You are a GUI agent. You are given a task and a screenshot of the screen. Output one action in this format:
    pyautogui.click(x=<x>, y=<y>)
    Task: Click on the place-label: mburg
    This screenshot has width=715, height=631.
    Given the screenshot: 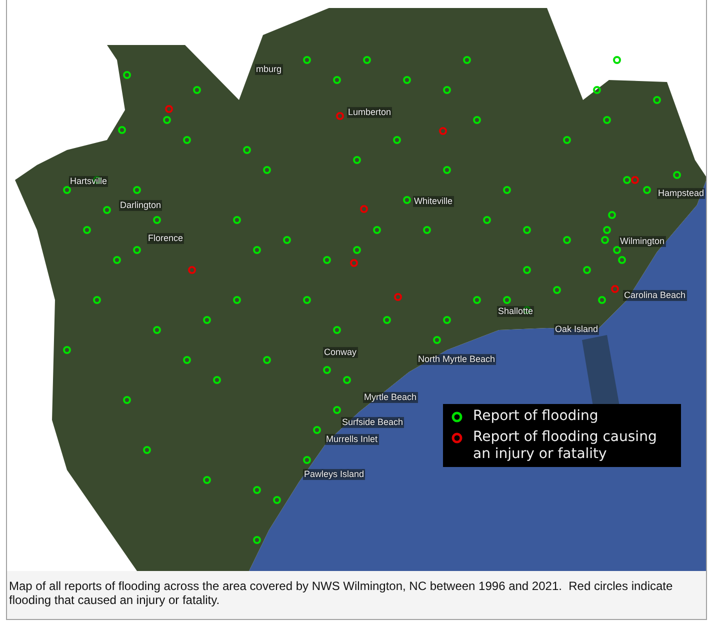 What is the action you would take?
    pyautogui.click(x=269, y=69)
    